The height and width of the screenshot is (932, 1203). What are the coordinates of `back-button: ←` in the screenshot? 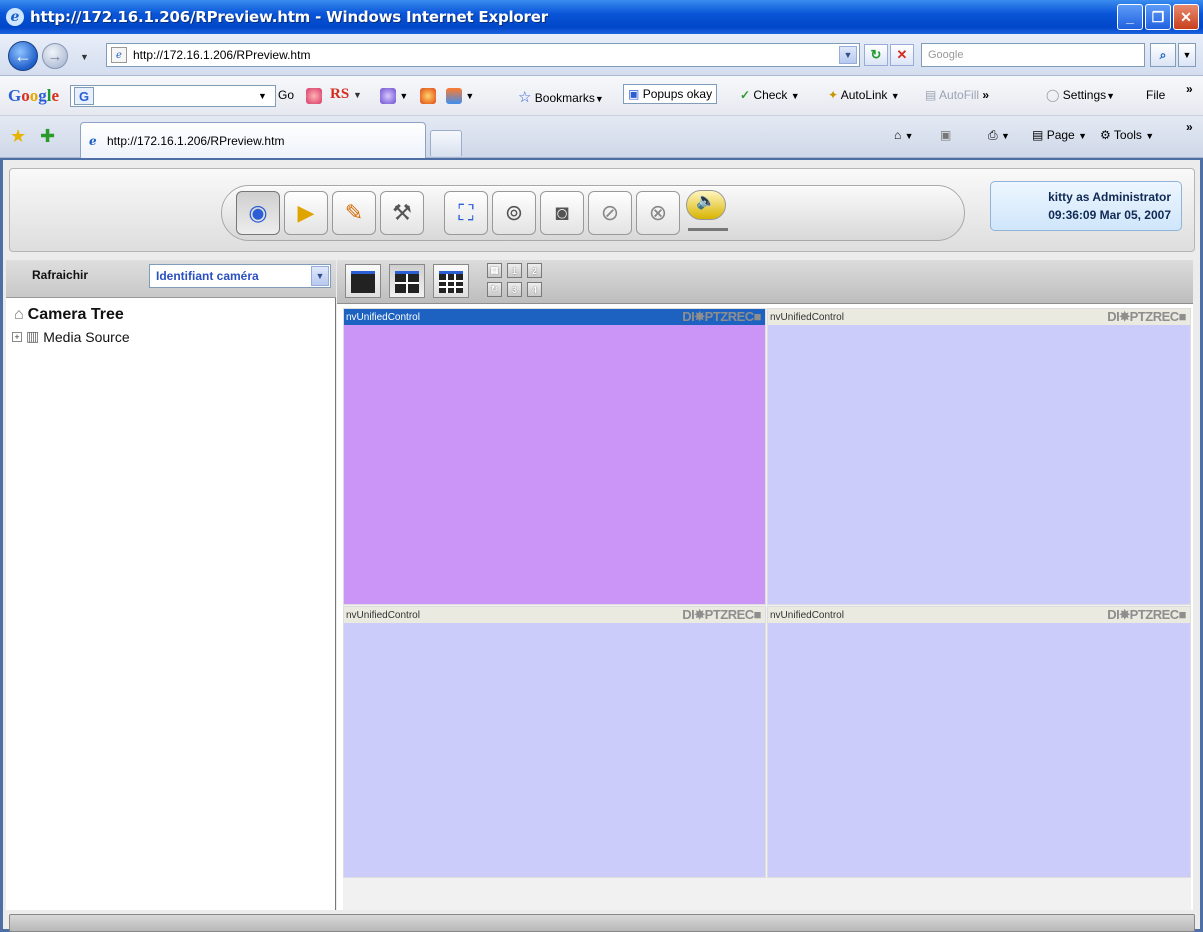 It's located at (23, 56).